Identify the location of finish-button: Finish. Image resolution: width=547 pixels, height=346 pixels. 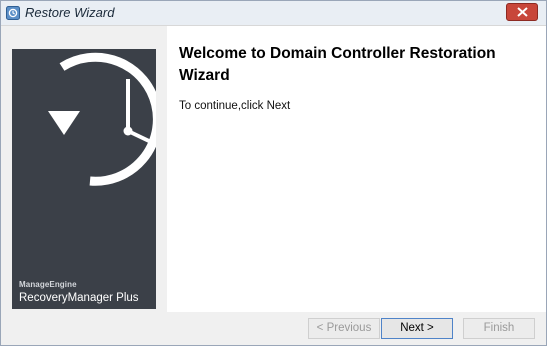
(499, 328).